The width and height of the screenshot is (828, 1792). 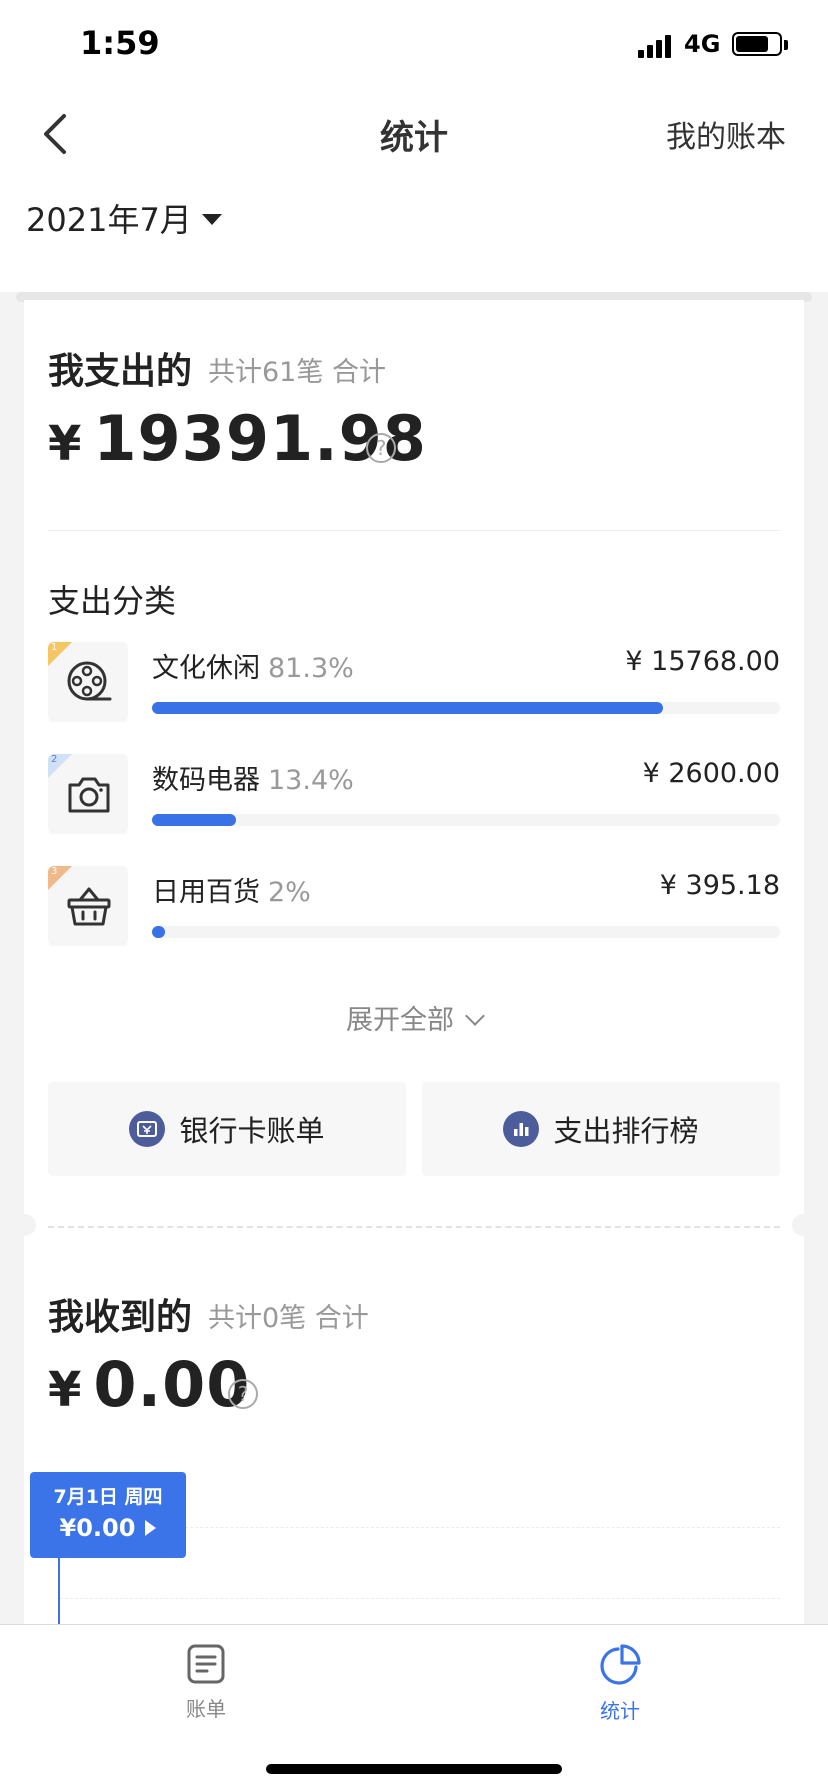 I want to click on category-name: 数码电器, so click(x=206, y=780).